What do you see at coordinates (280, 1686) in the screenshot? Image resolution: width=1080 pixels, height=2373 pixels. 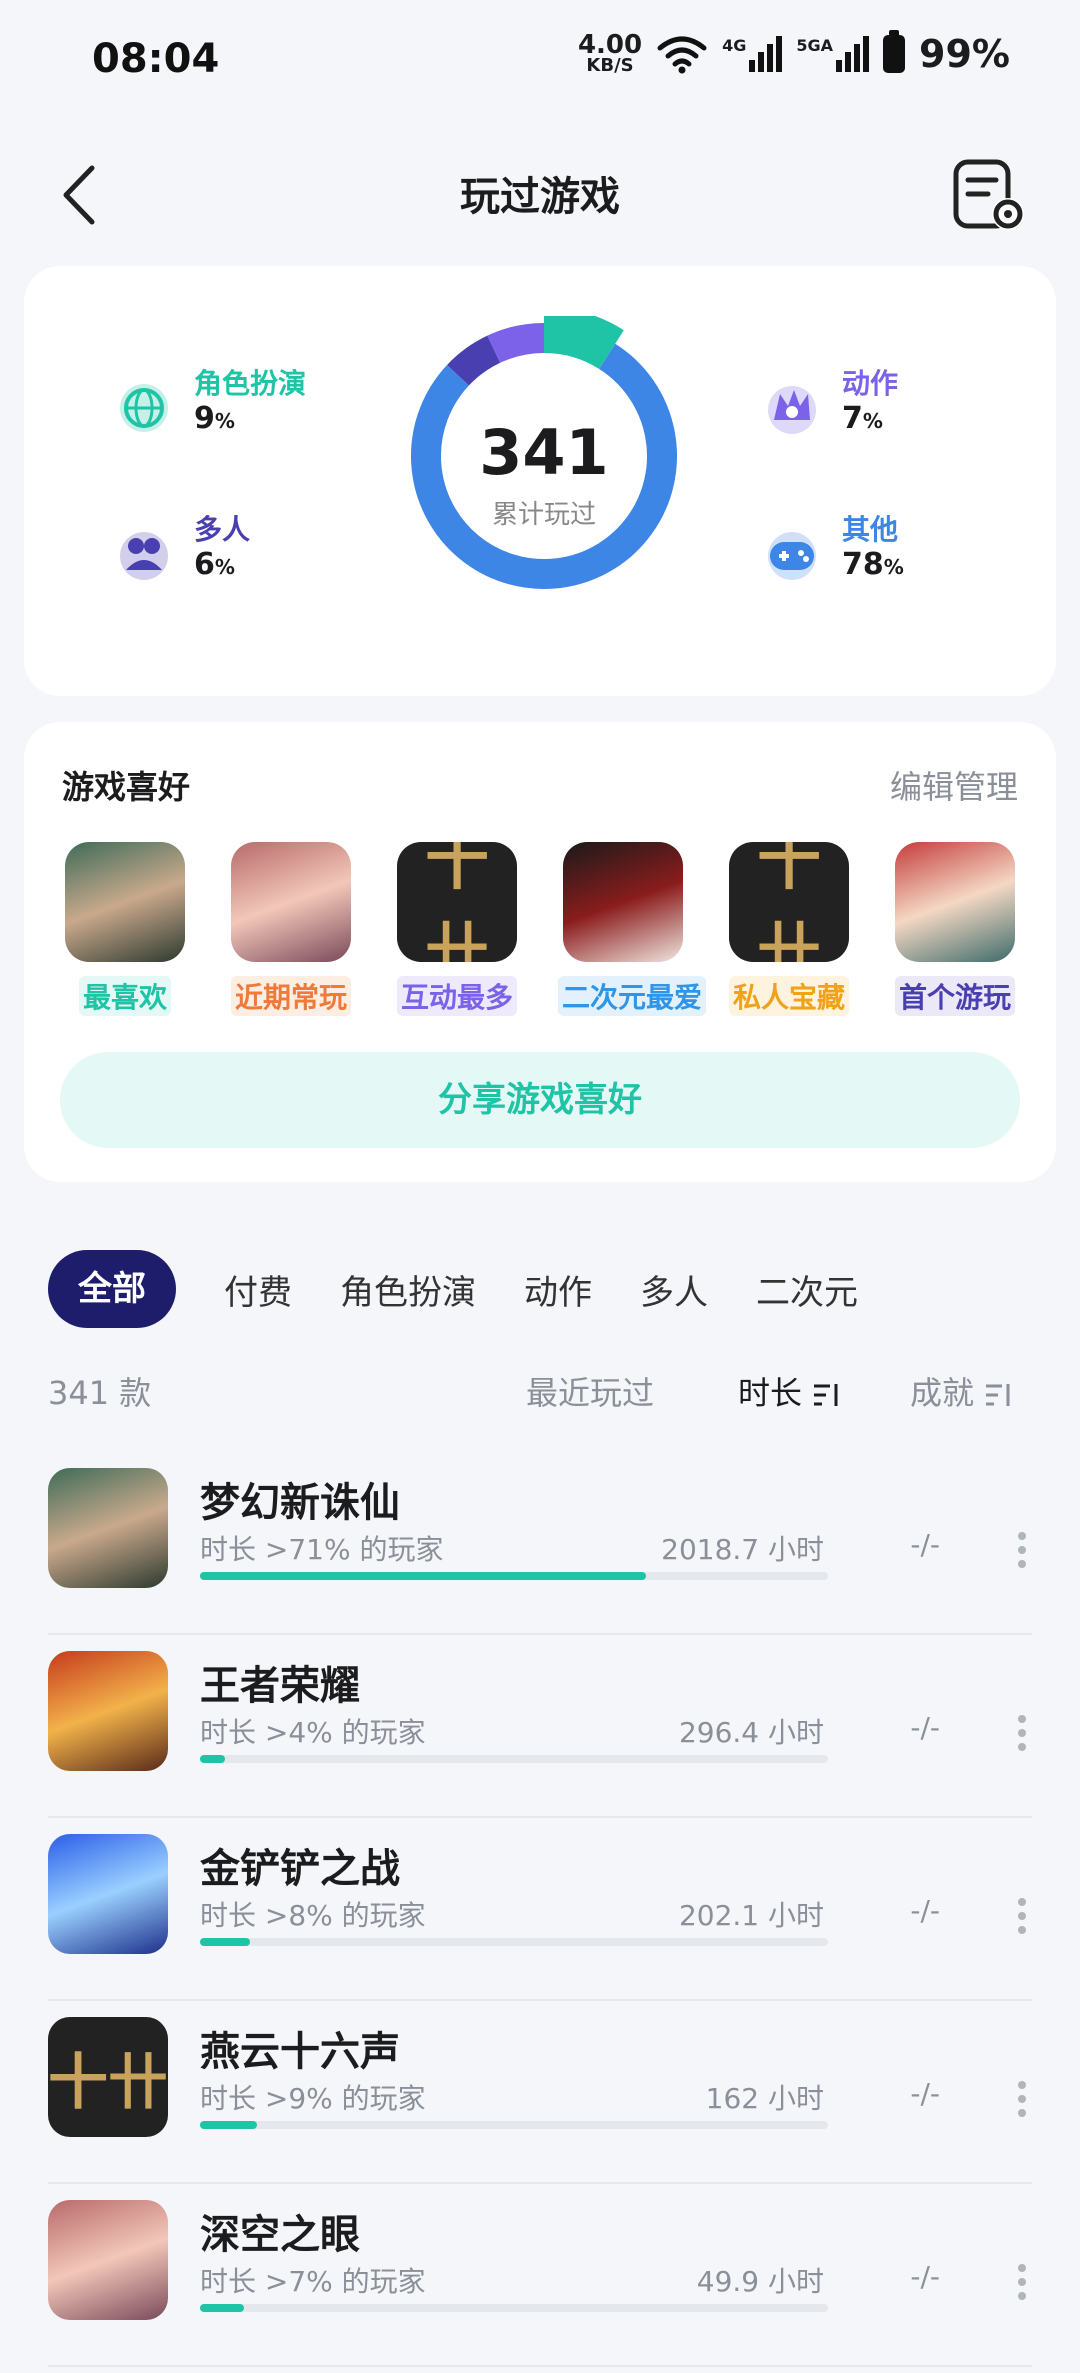 I see `game-name: 王者荣耀` at bounding box center [280, 1686].